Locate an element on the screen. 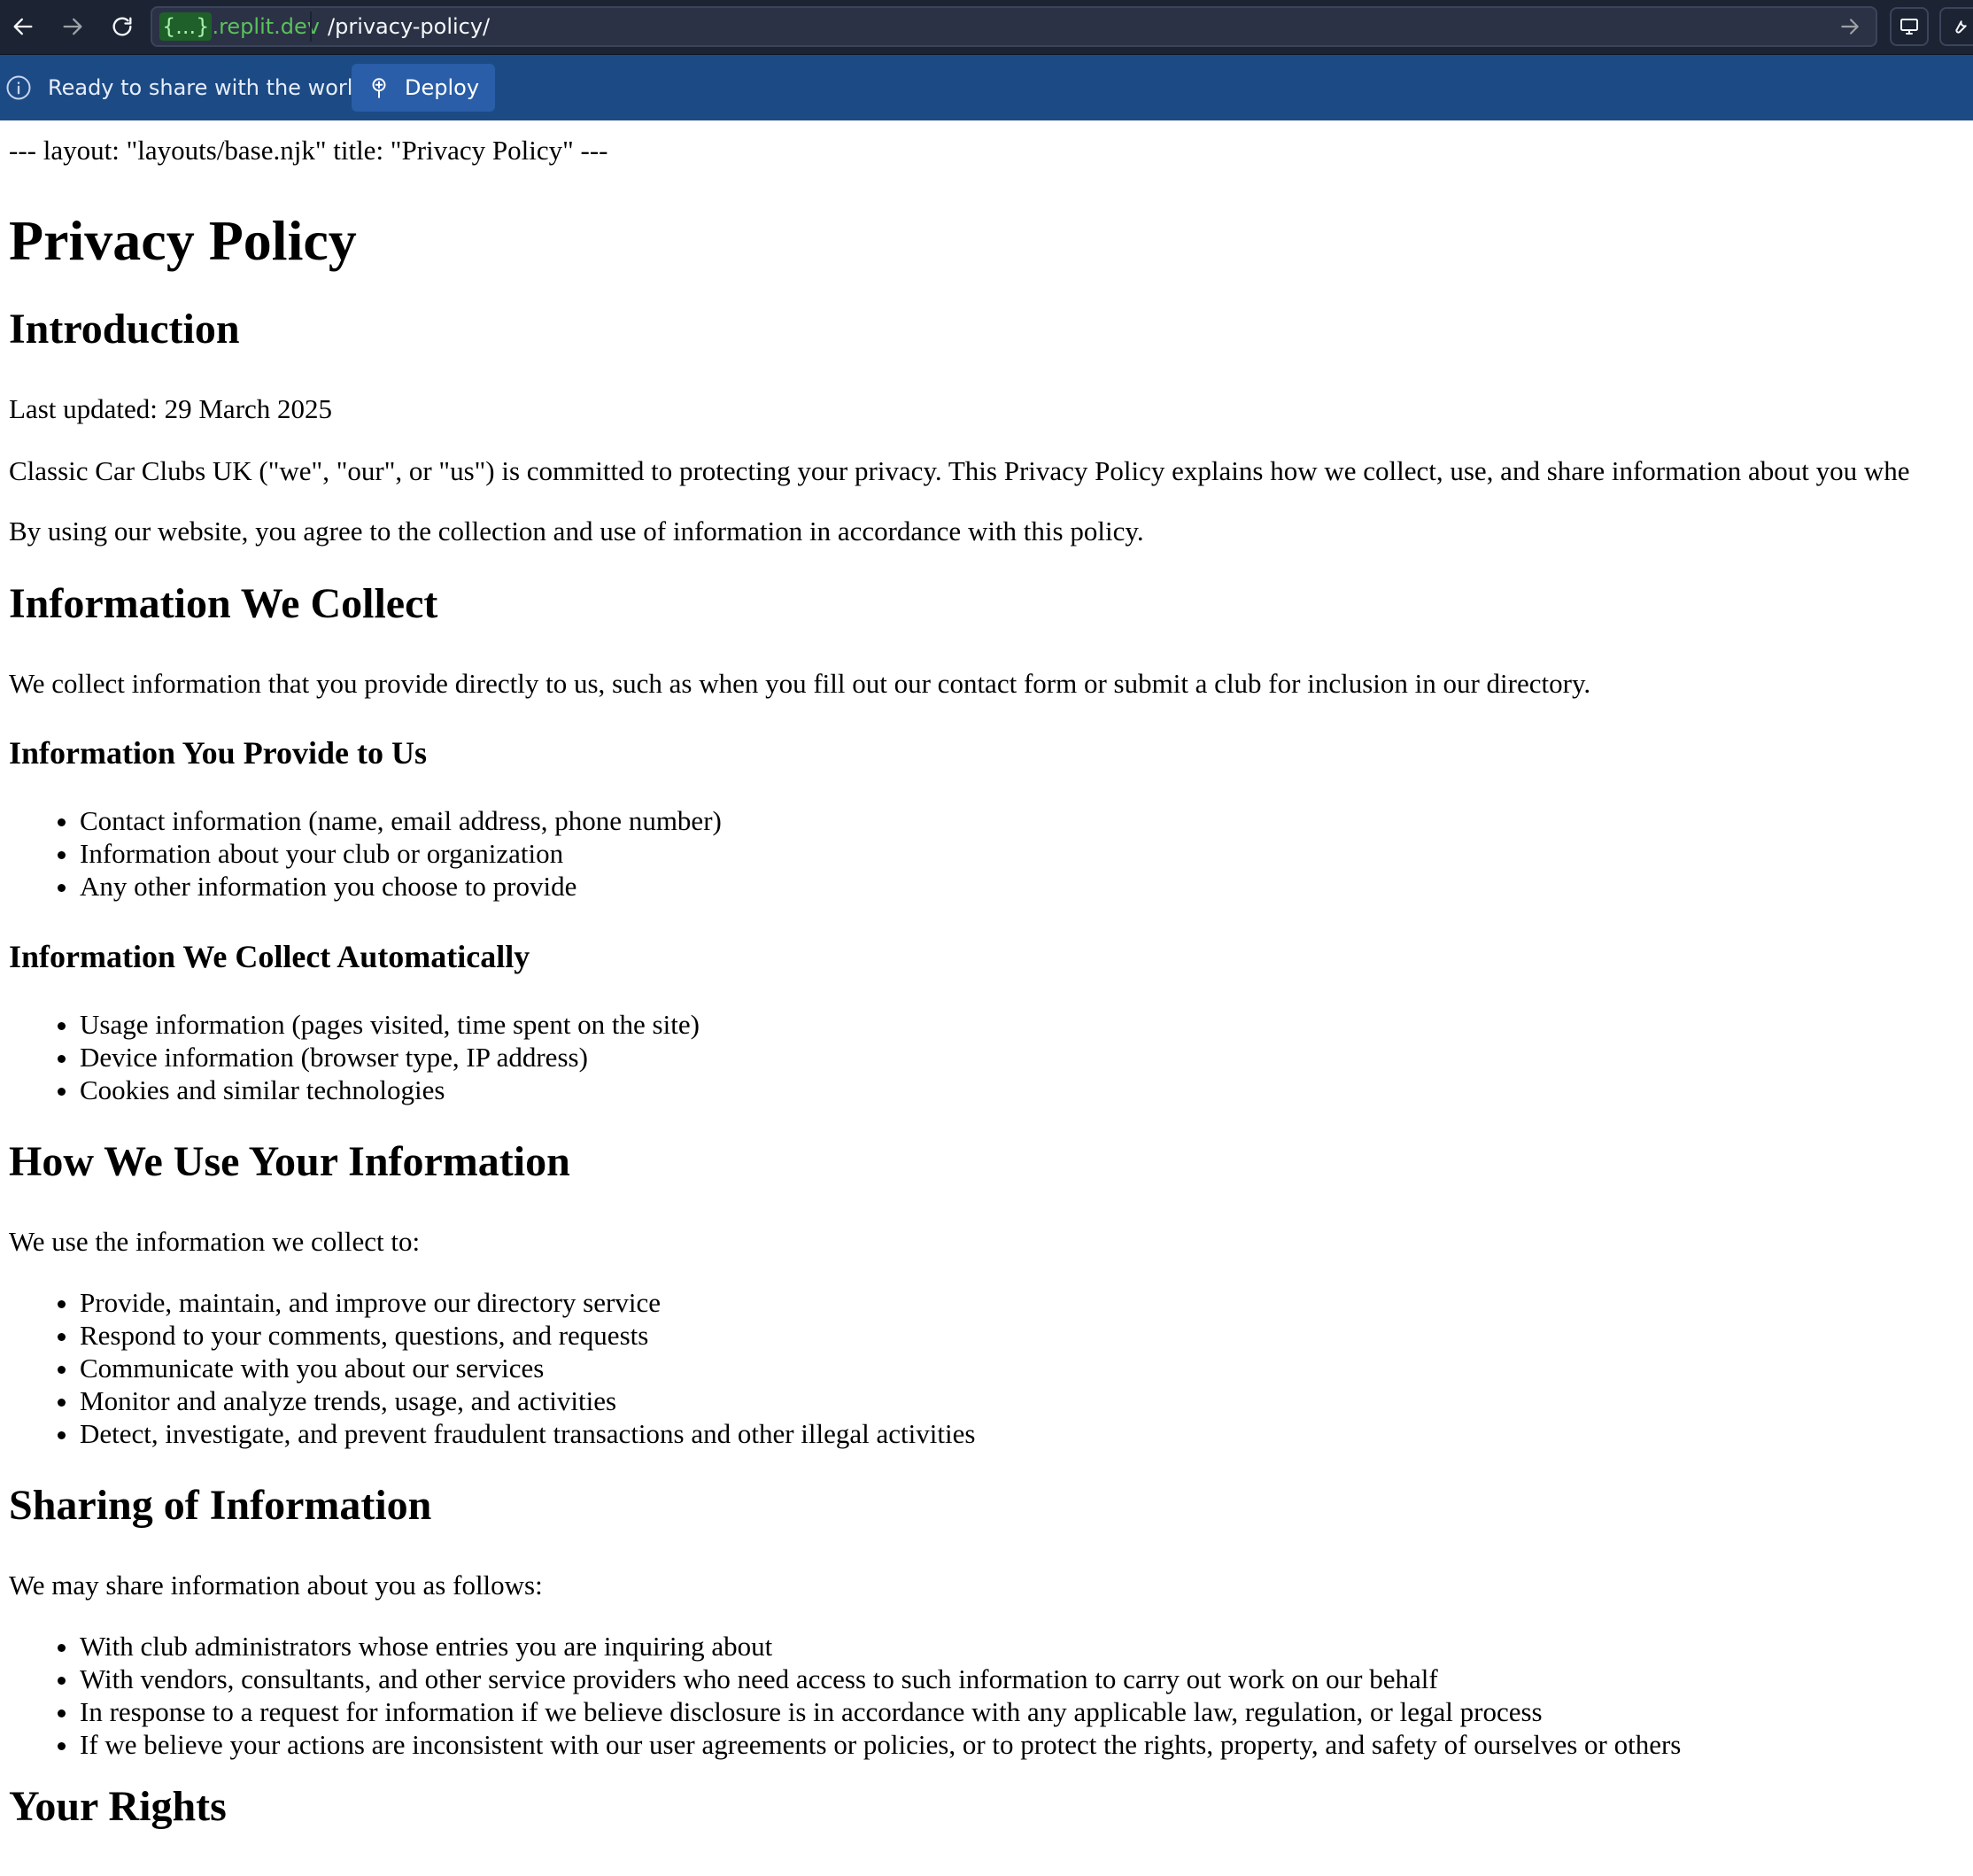 This screenshot has width=1973, height=1876. page-title: Privacy Policy is located at coordinates (183, 240).